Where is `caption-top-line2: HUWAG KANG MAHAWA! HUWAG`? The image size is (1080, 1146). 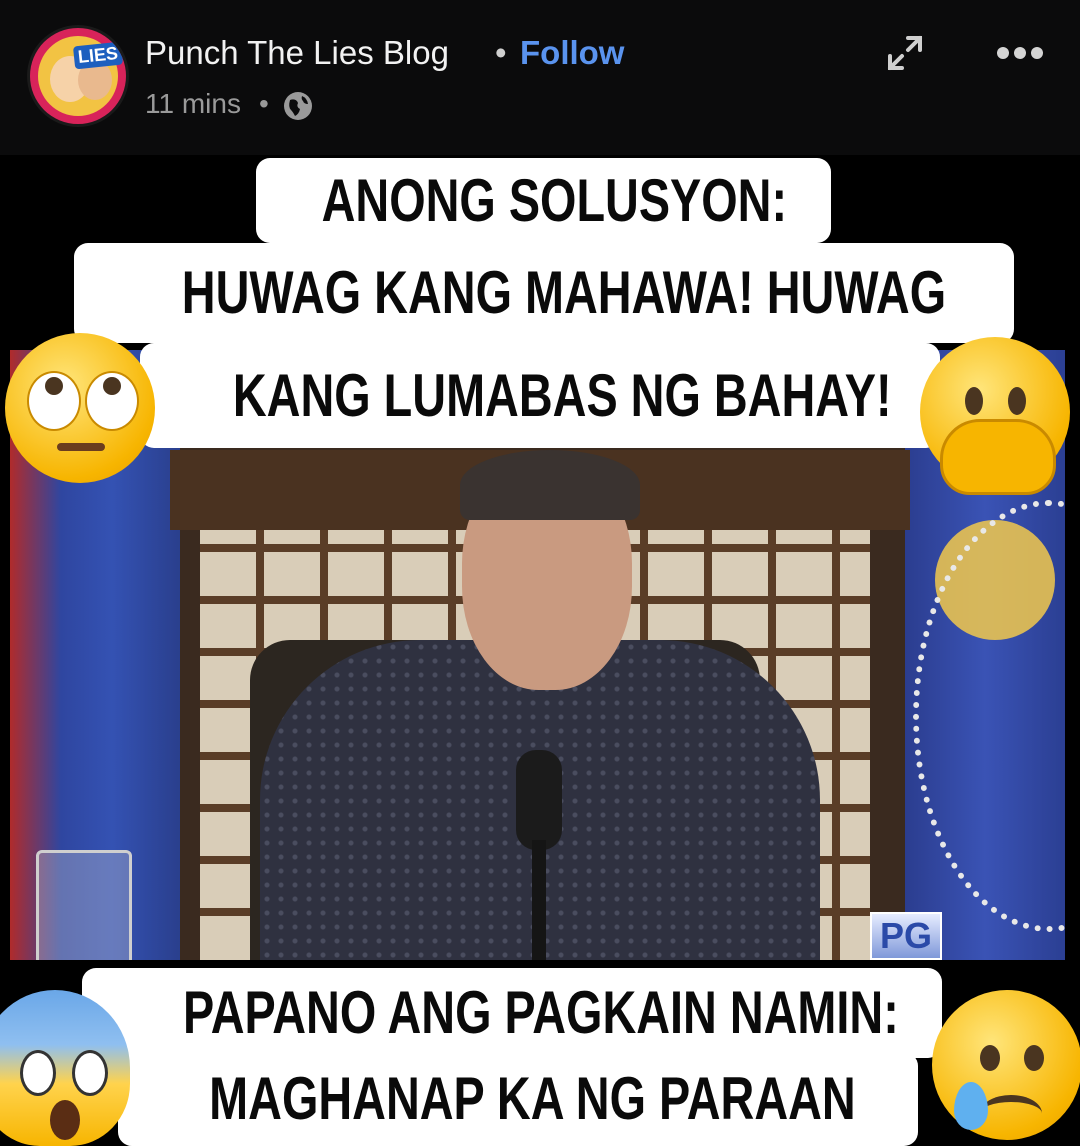
caption-top-line2: HUWAG KANG MAHAWA! HUWAG is located at coordinates (544, 293).